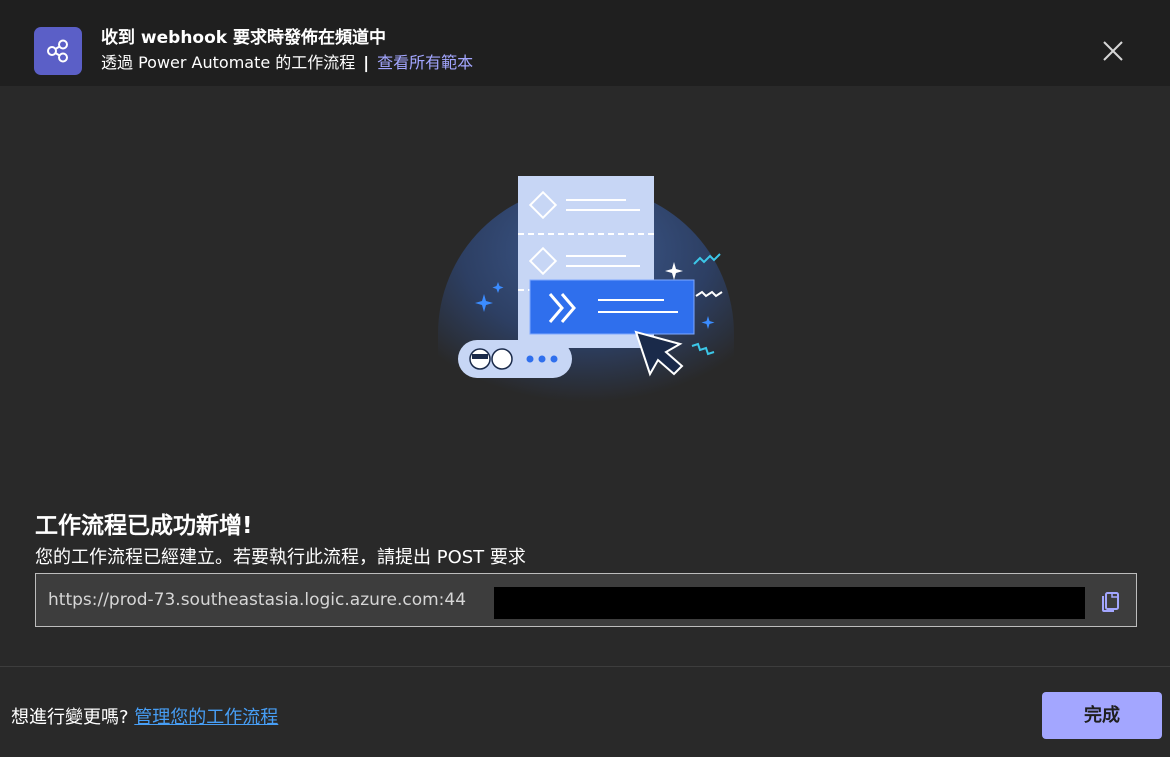  Describe the element at coordinates (789, 603) in the screenshot. I see `redacted-url-segment` at that location.